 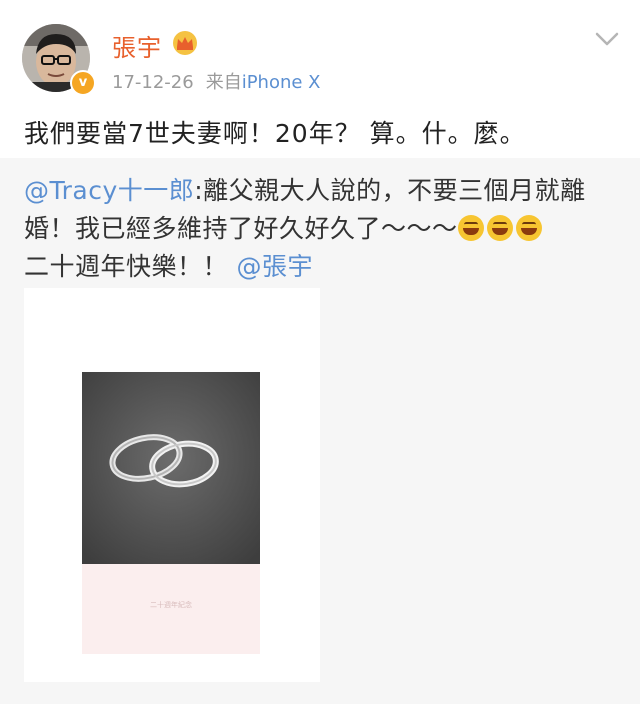 I want to click on device-link: iPhone X, so click(x=281, y=82).